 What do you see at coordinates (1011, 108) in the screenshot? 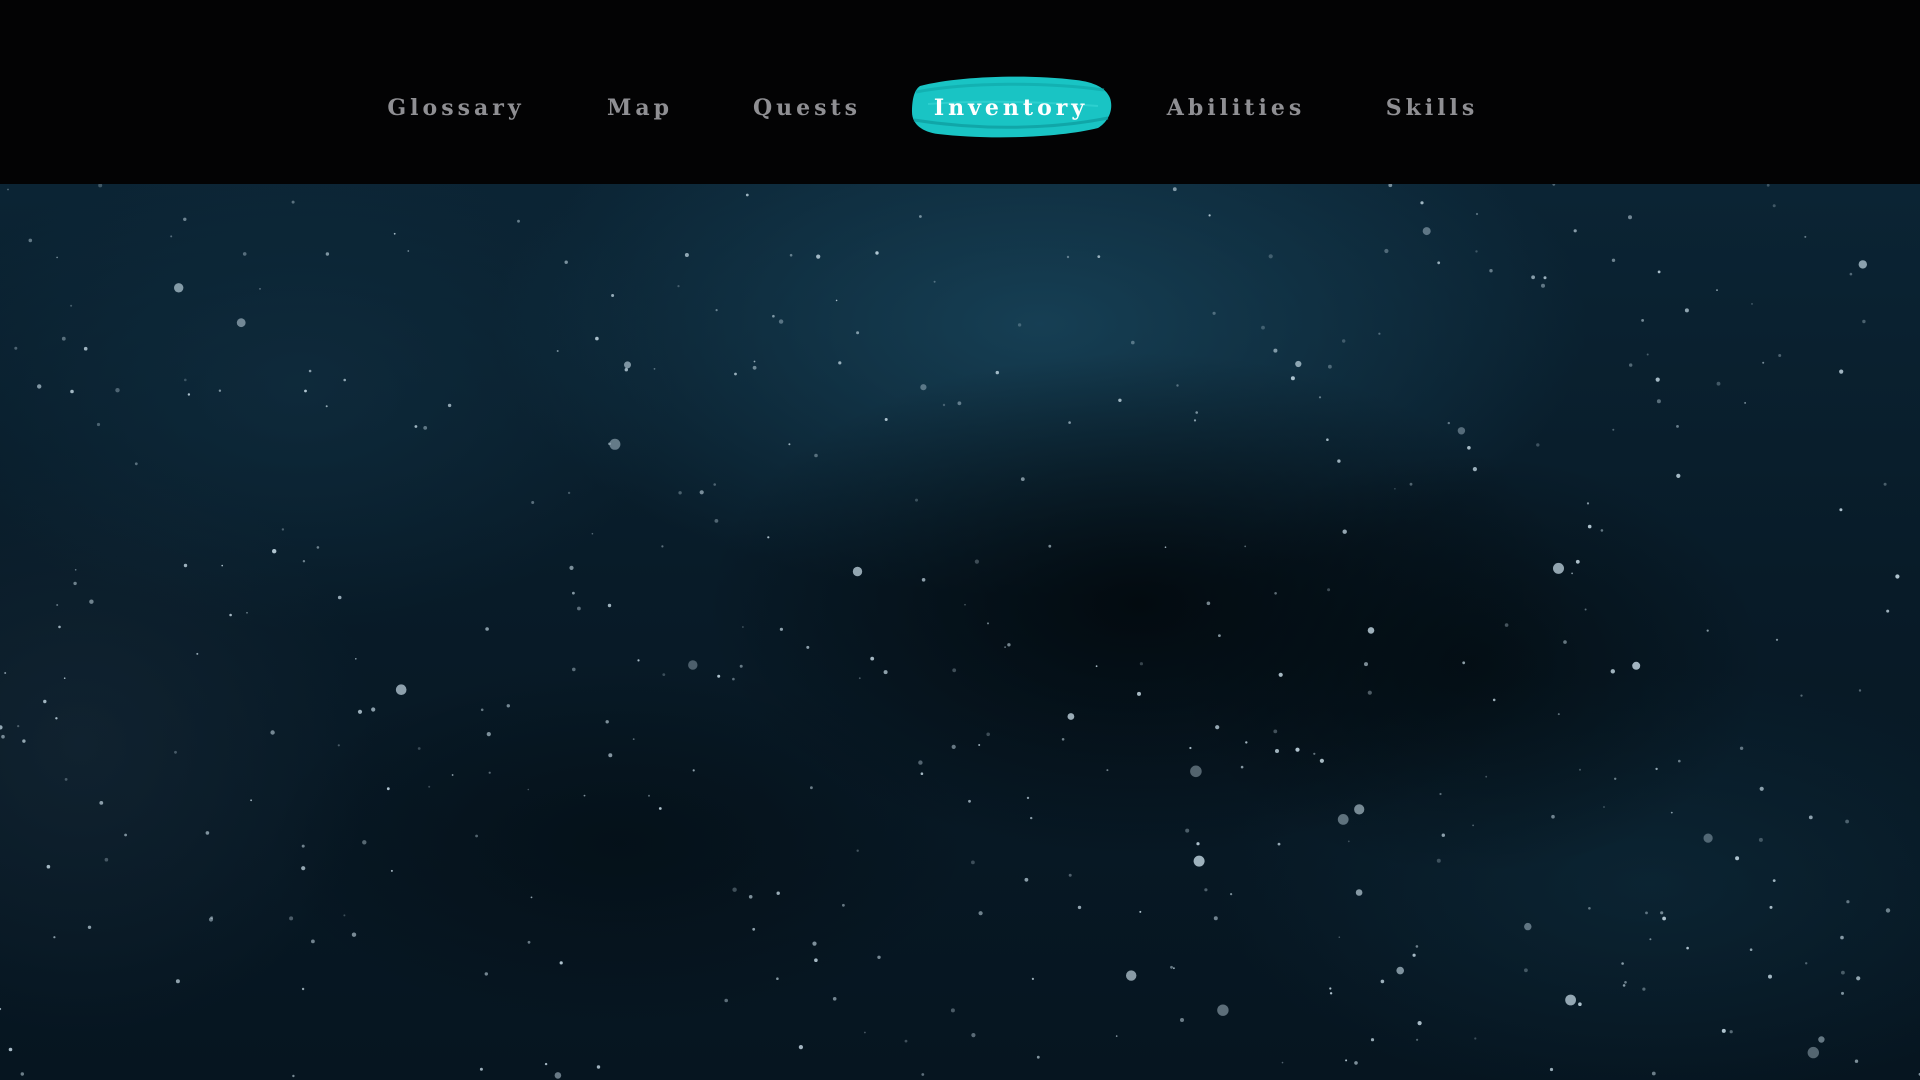
I see `tab-inventory: Inventory` at bounding box center [1011, 108].